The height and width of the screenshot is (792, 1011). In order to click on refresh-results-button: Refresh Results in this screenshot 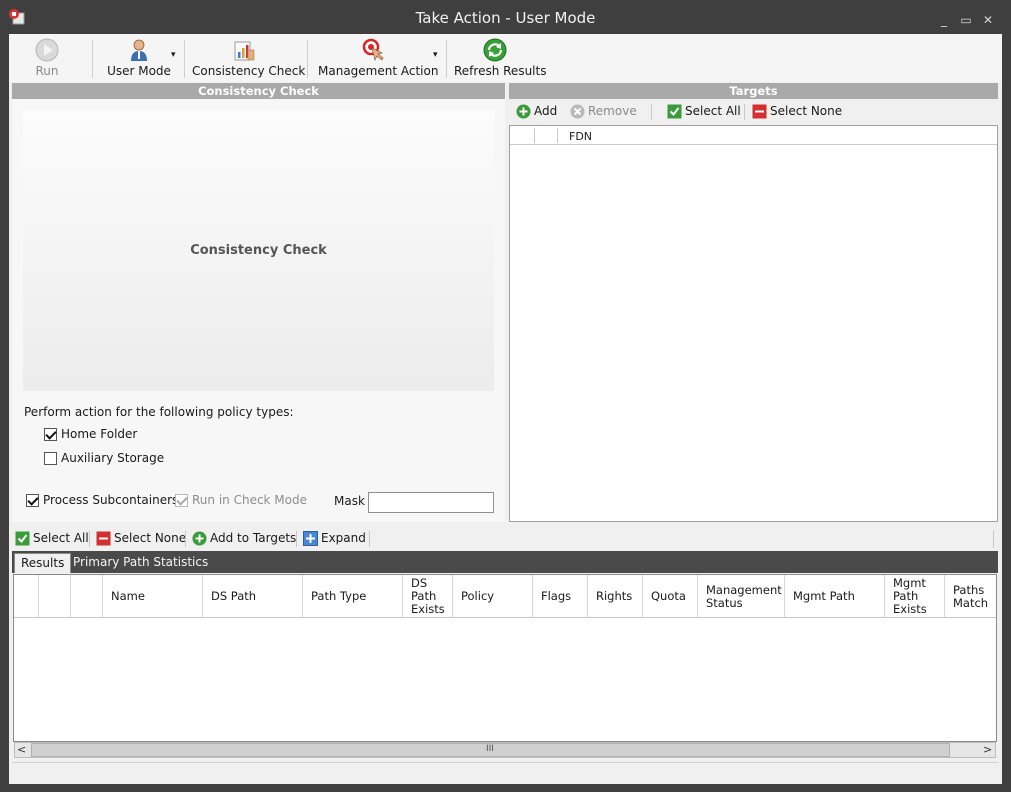, I will do `click(500, 58)`.